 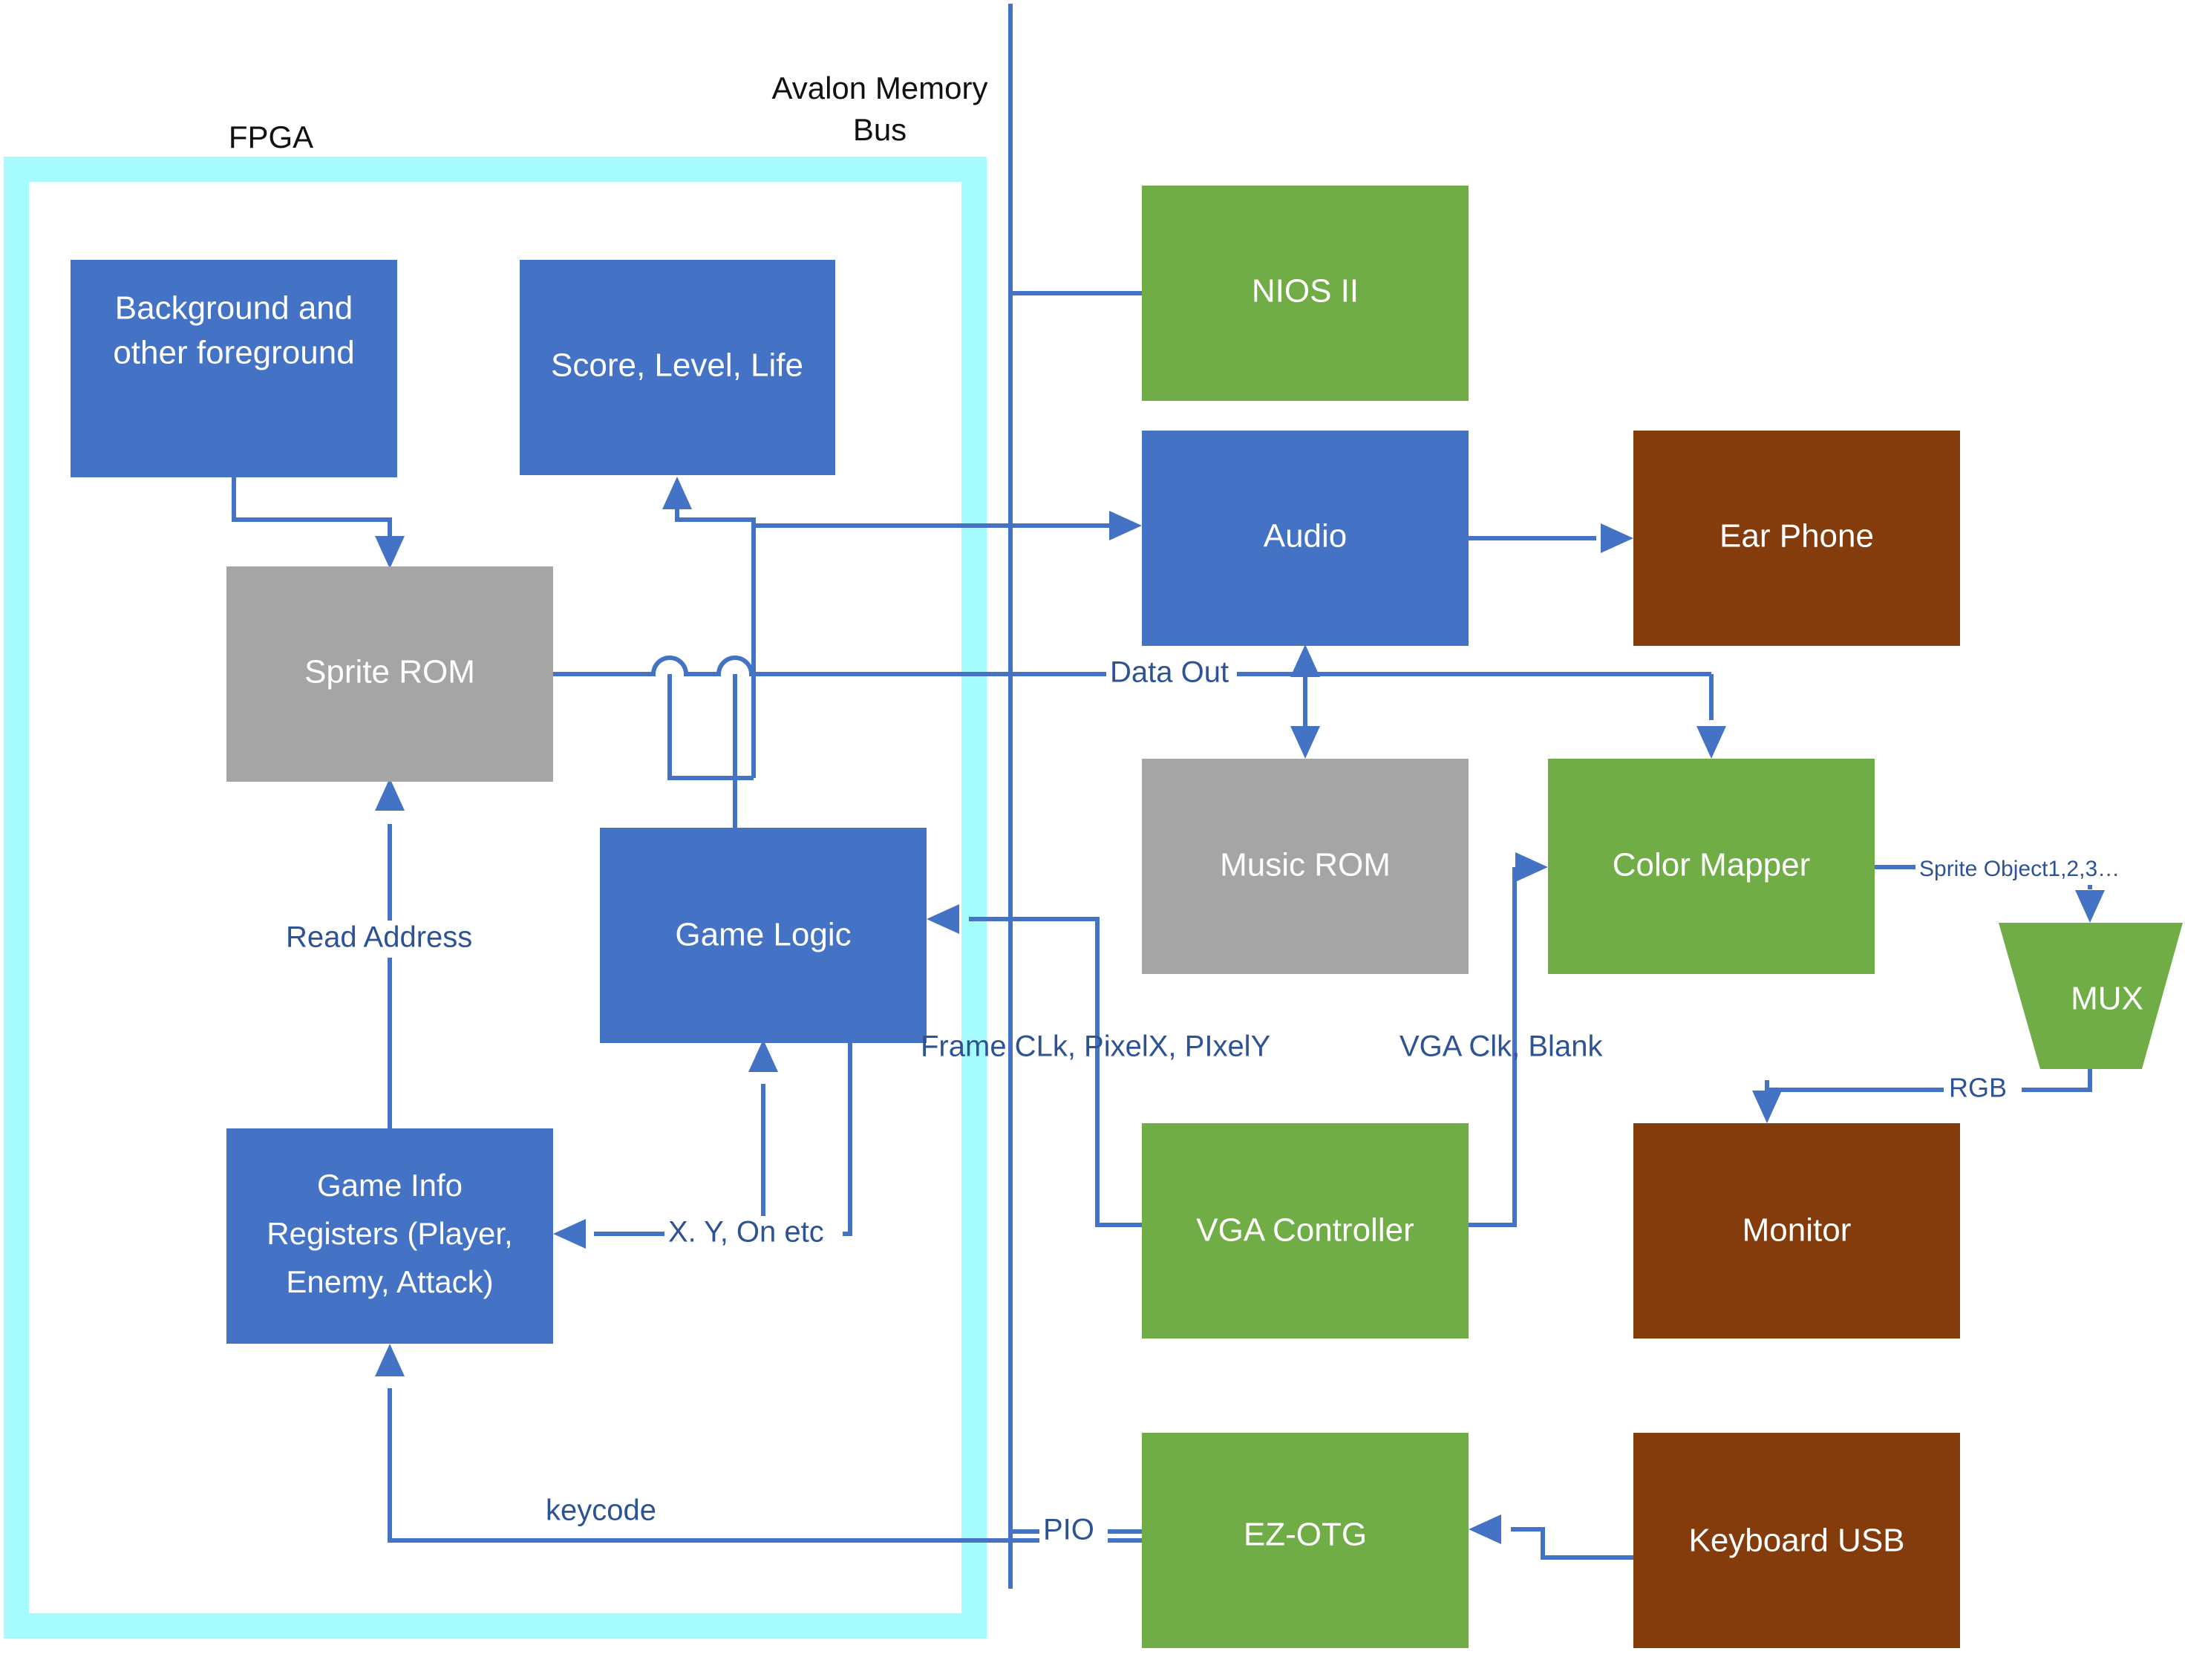 I want to click on block-color-mapper: Color Mapper, so click(x=1711, y=867).